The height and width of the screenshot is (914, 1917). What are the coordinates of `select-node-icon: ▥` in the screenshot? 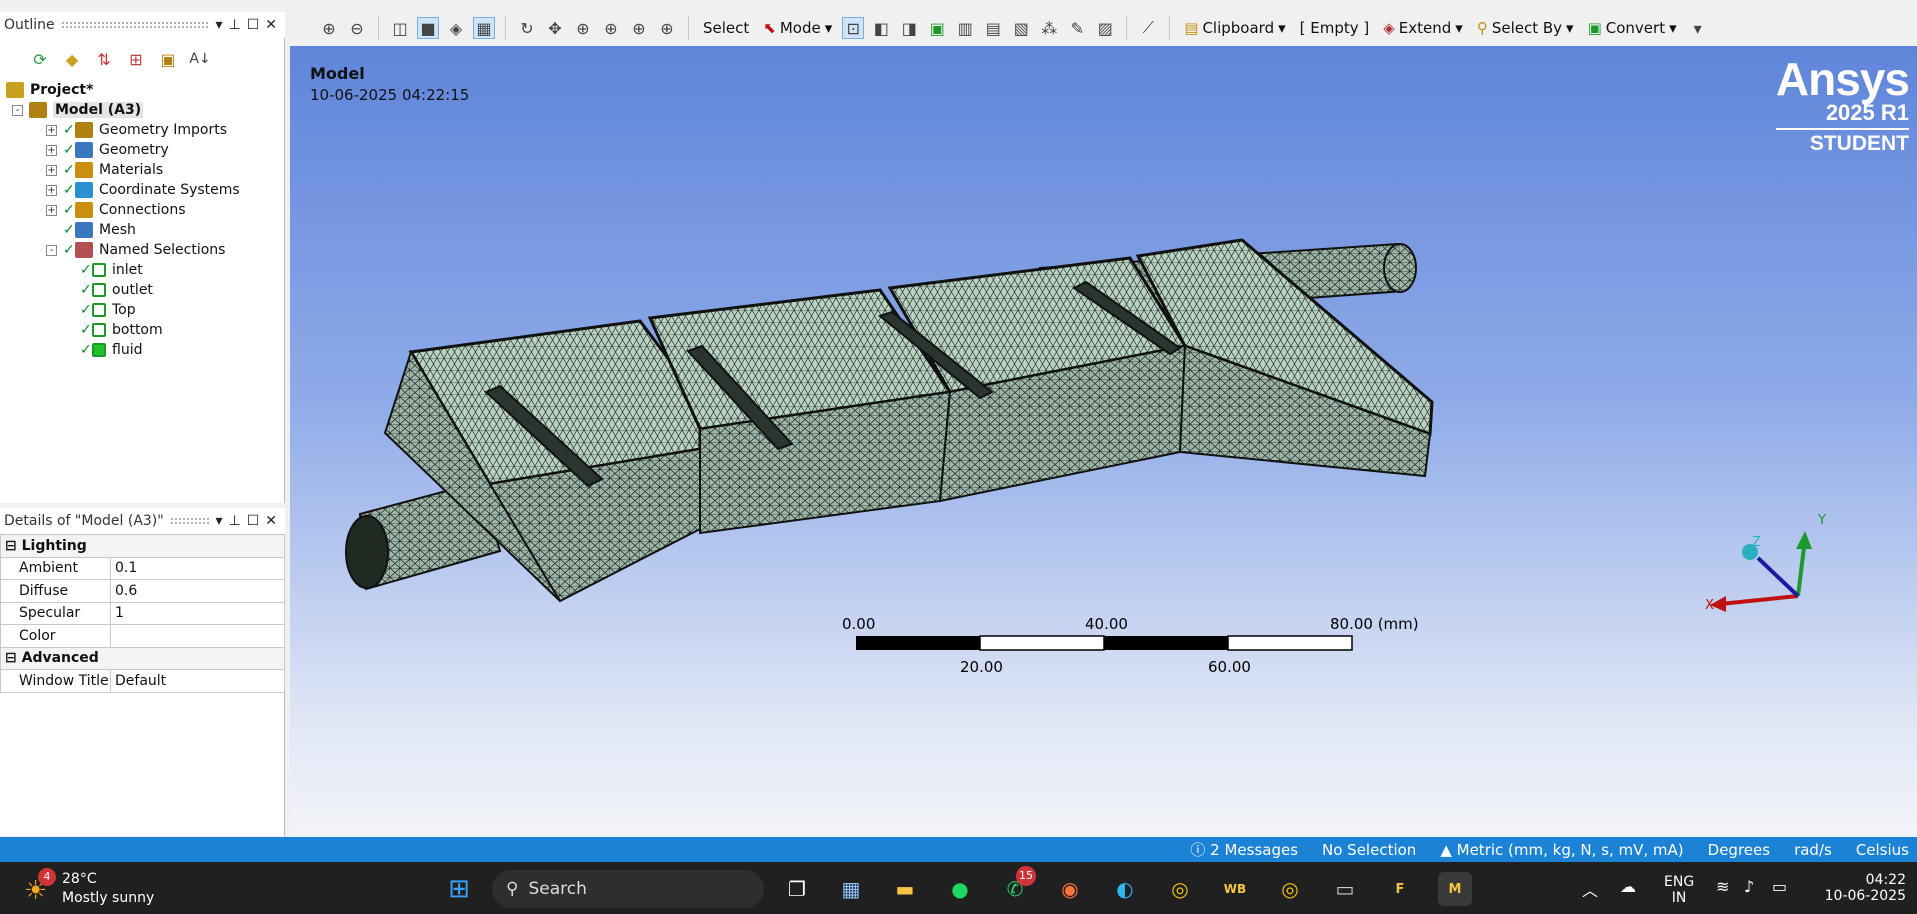 It's located at (965, 28).